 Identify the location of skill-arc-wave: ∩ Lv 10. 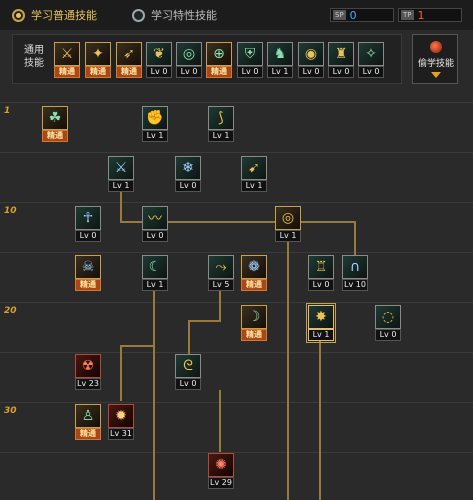
(355, 273).